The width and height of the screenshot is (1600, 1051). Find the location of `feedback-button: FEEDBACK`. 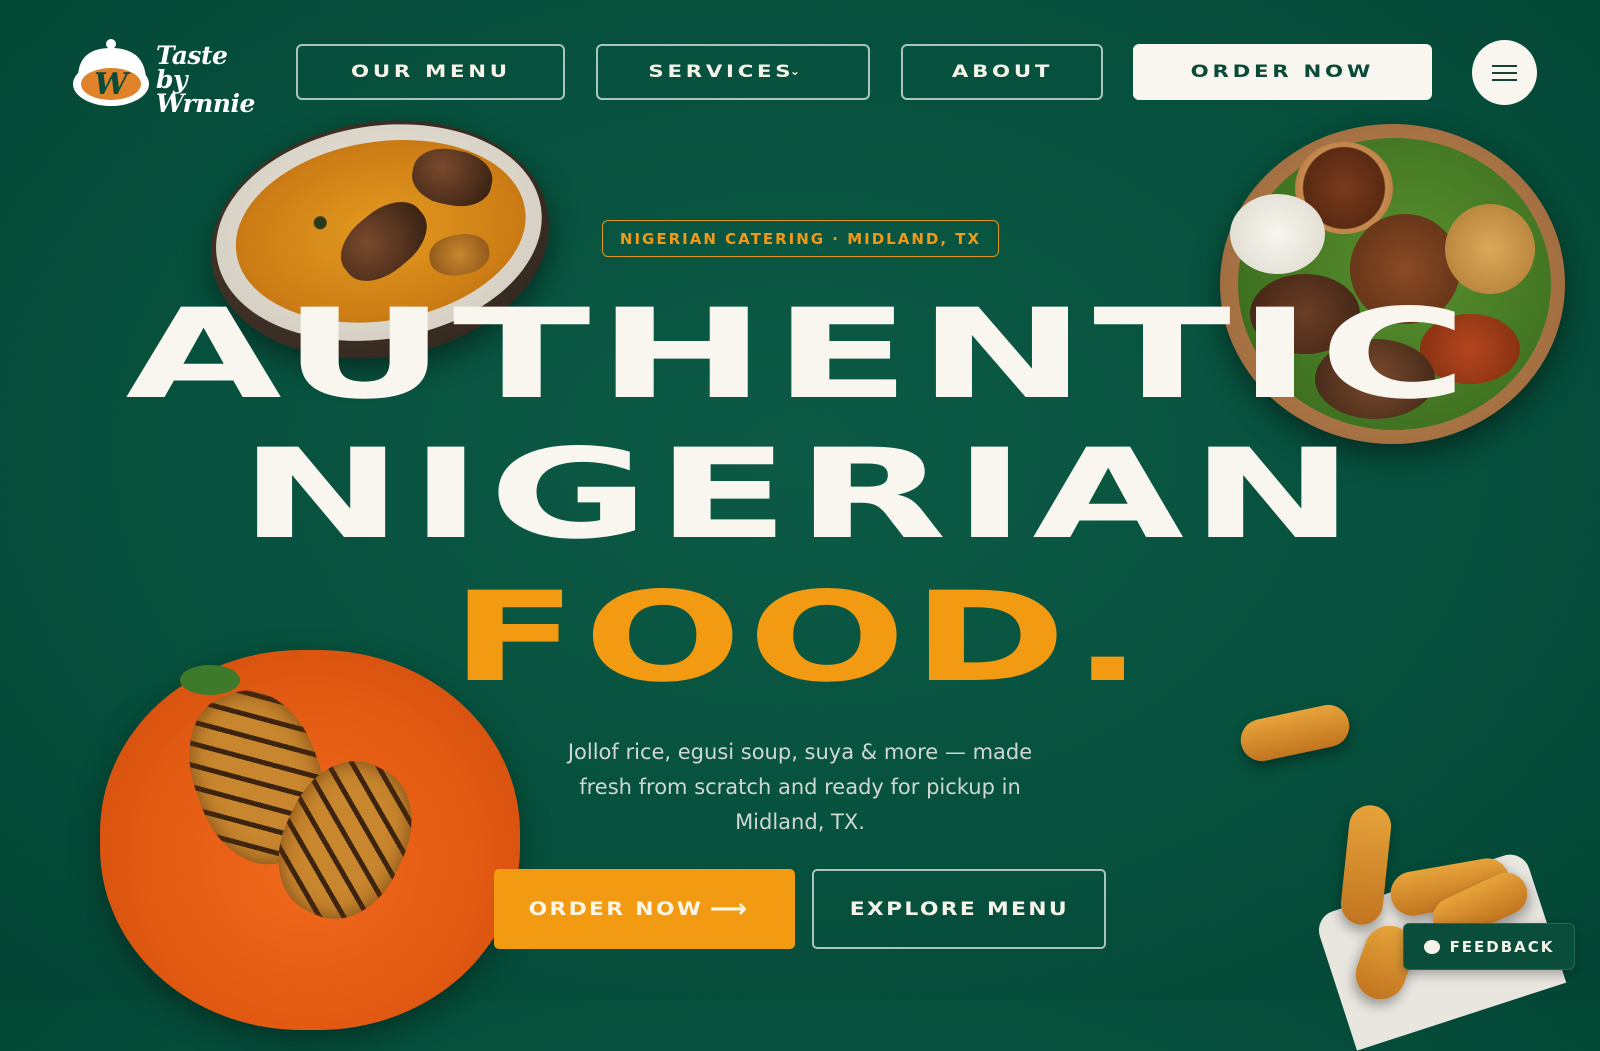

feedback-button: FEEDBACK is located at coordinates (1489, 946).